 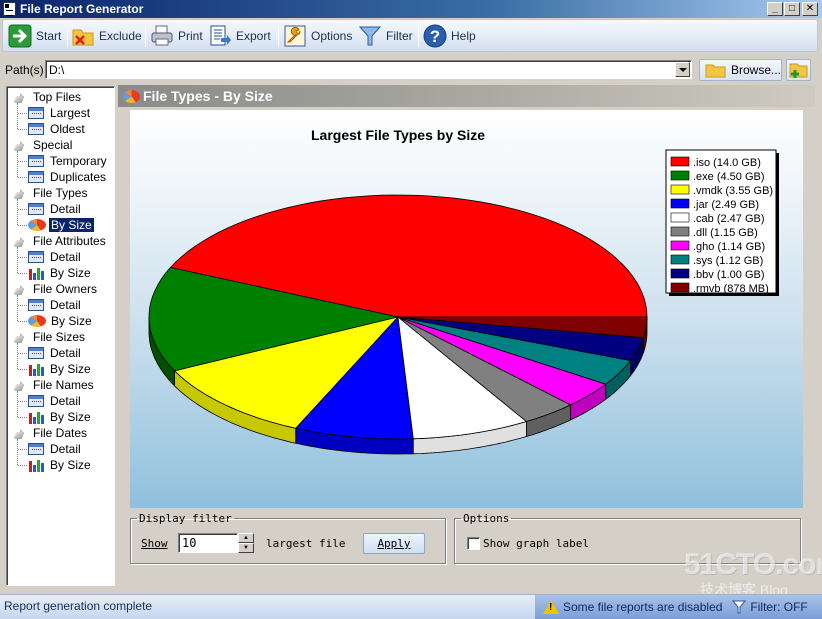 What do you see at coordinates (50, 193) in the screenshot?
I see `tree-group: File Types` at bounding box center [50, 193].